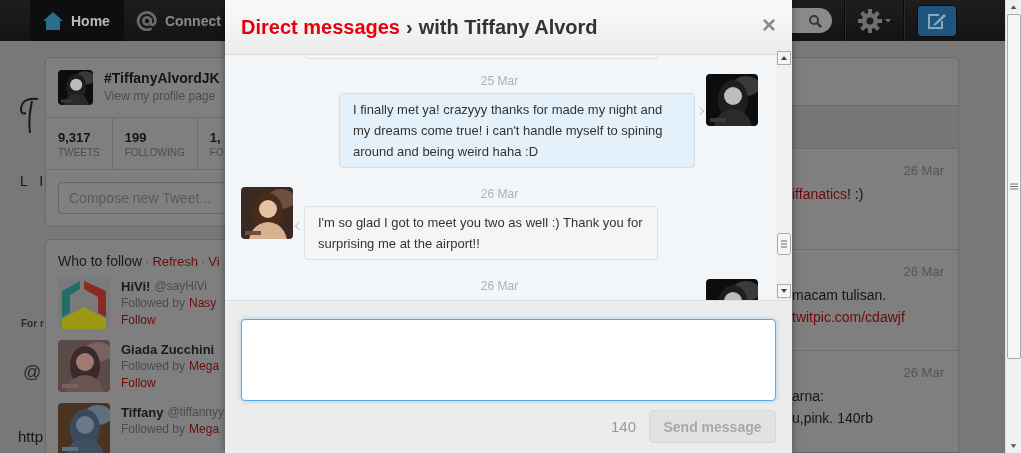 The height and width of the screenshot is (453, 1021). I want to click on tweet-text: u,pink. 140rb, so click(832, 418).